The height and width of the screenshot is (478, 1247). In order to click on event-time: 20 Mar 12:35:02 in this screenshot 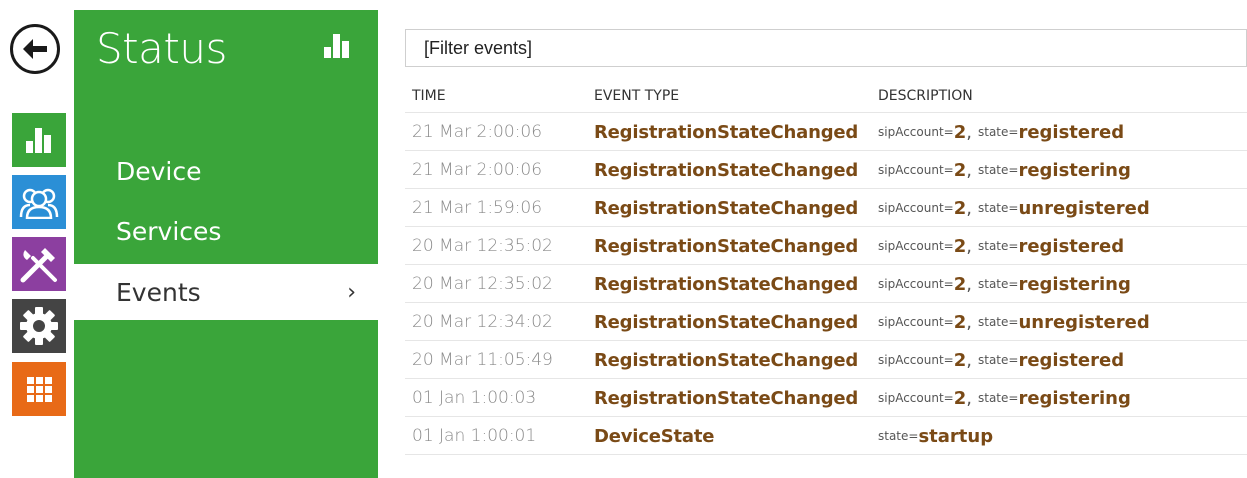, I will do `click(482, 284)`.